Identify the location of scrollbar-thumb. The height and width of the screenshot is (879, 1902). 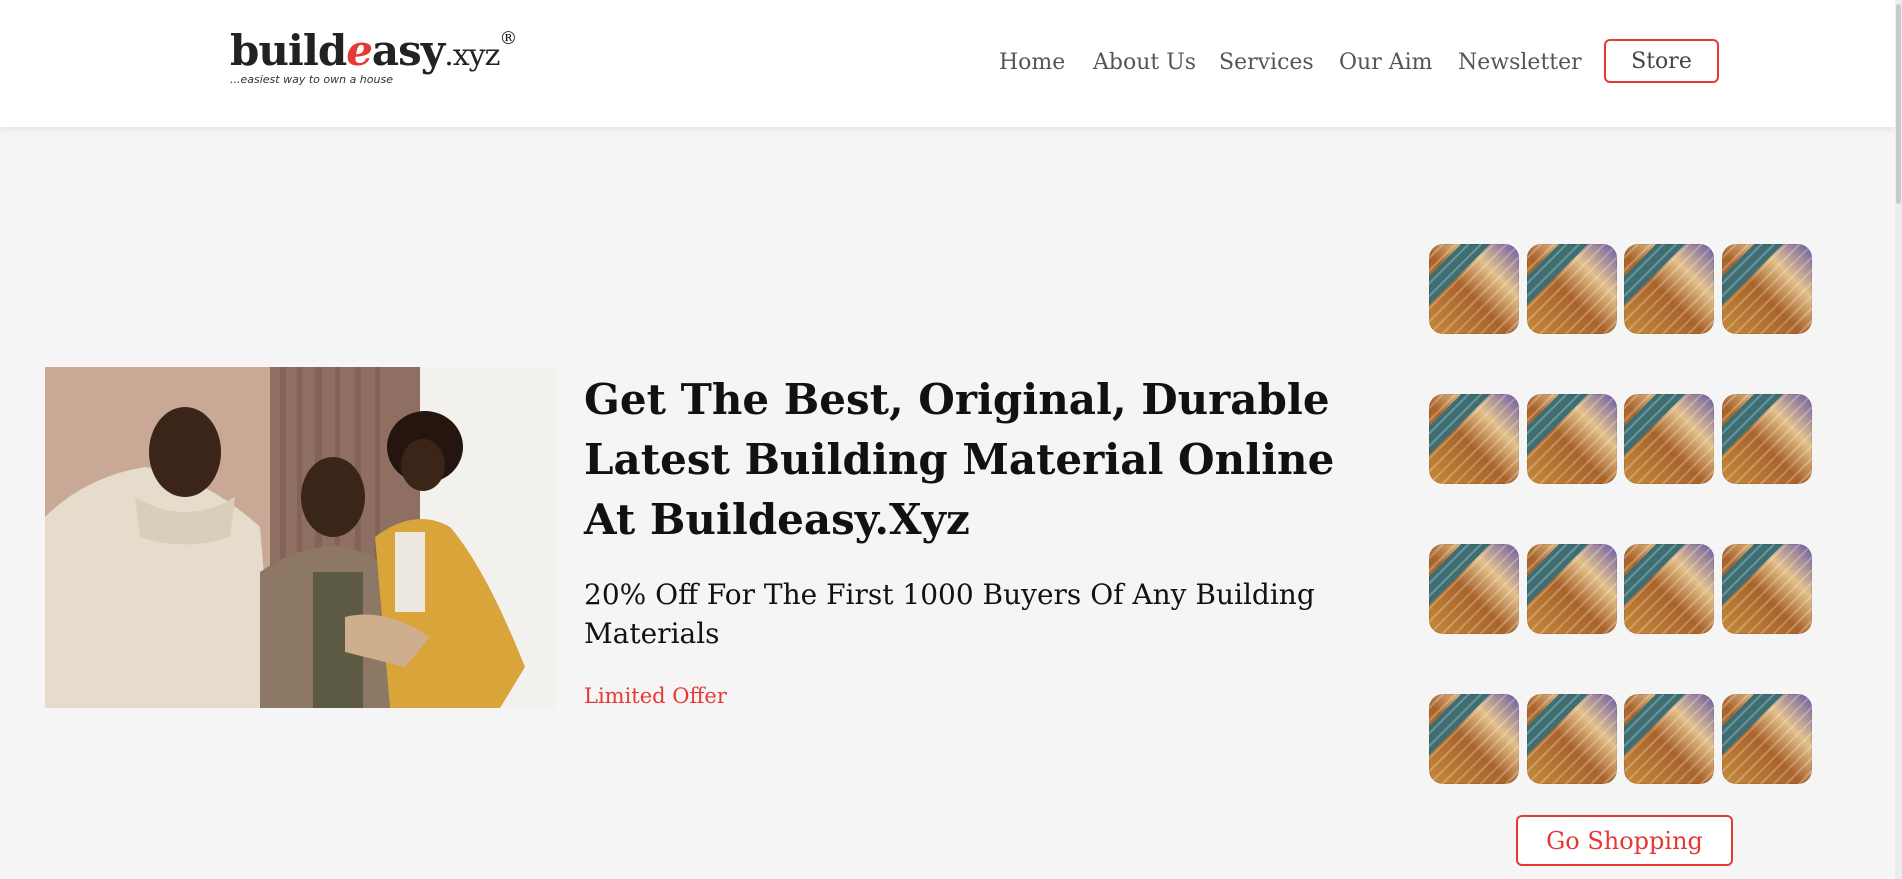
(1898, 104).